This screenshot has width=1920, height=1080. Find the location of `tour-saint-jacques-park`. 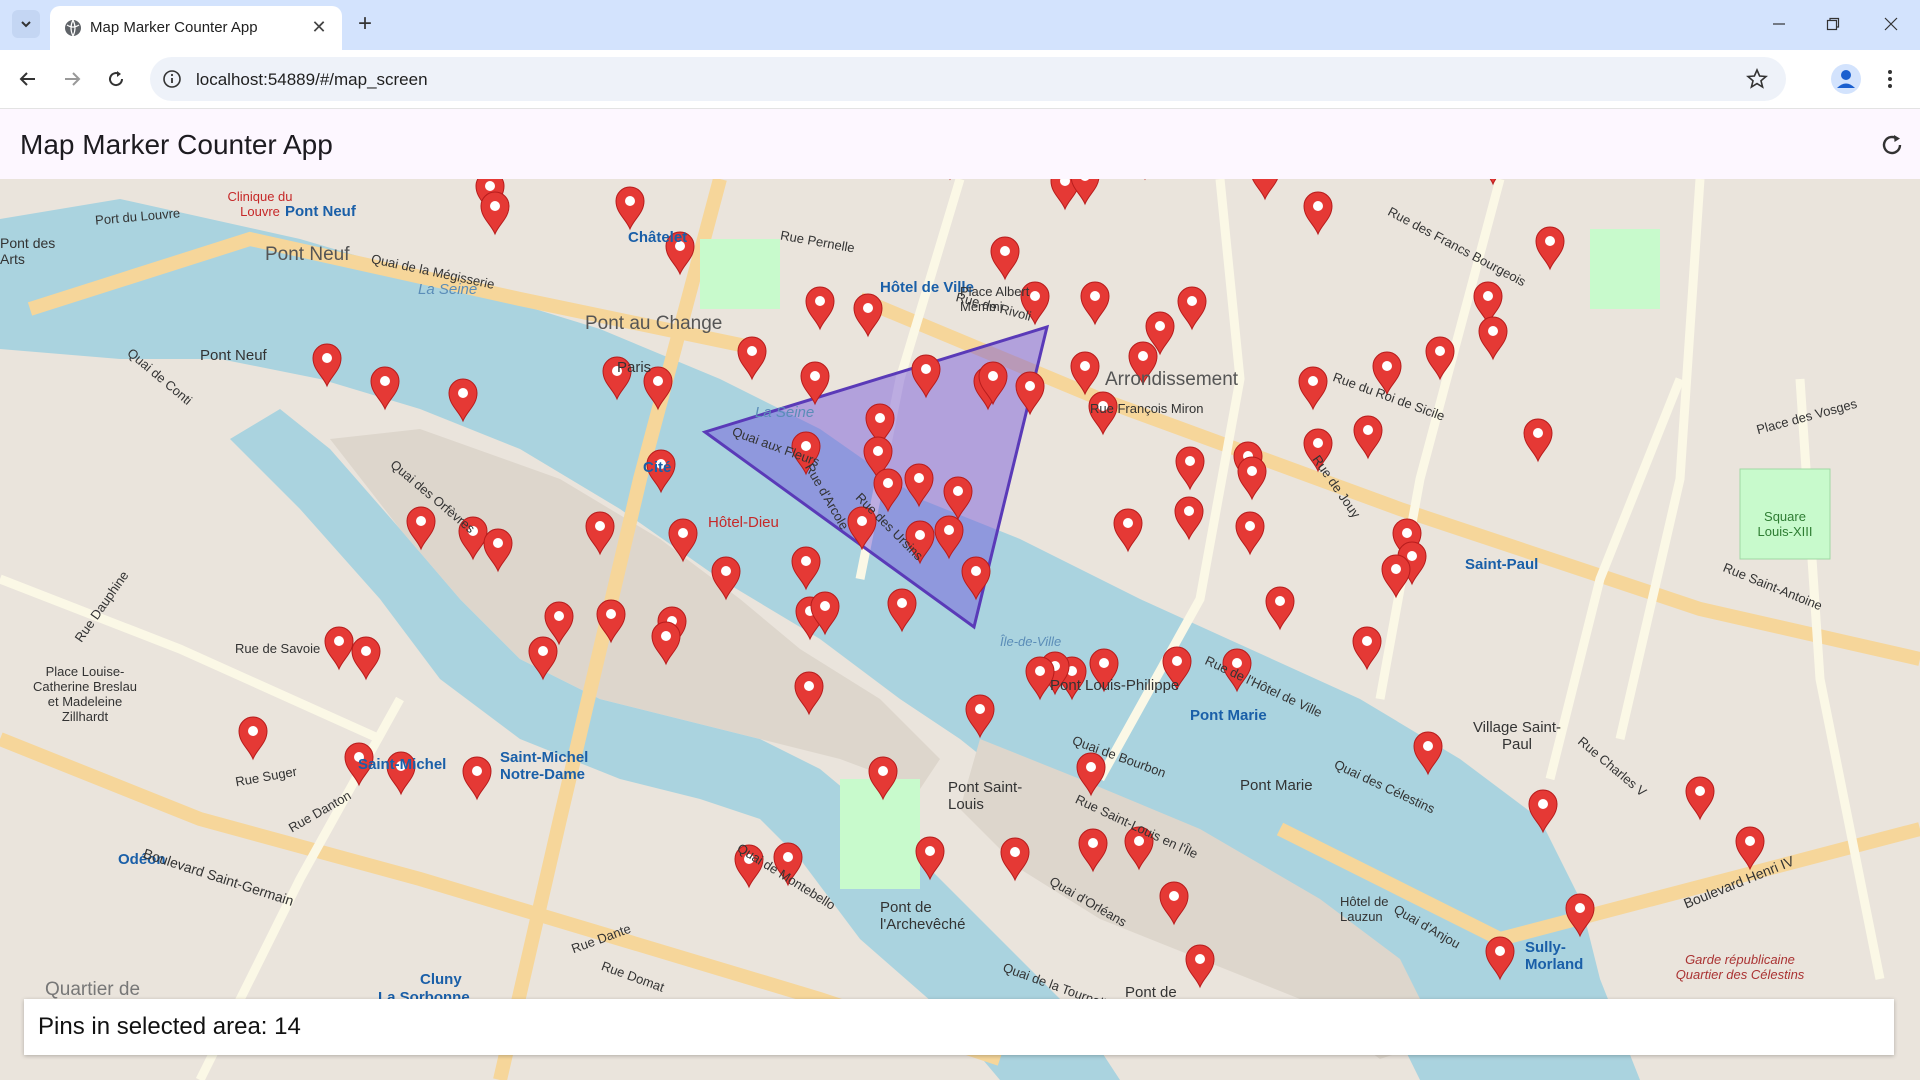

tour-saint-jacques-park is located at coordinates (740, 274).